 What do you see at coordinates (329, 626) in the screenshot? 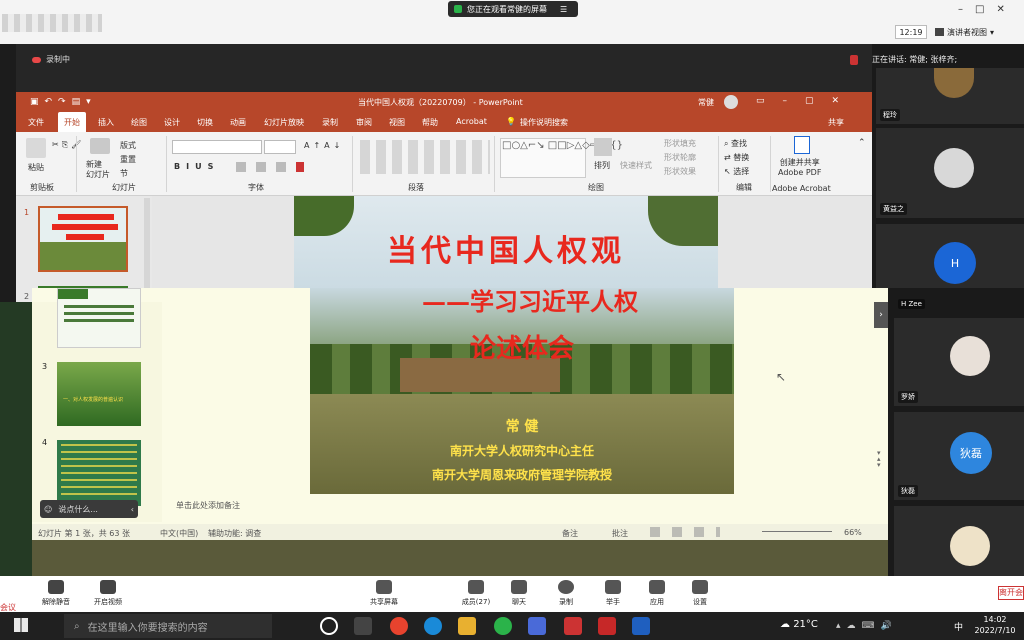
I see `cortana-icon` at bounding box center [329, 626].